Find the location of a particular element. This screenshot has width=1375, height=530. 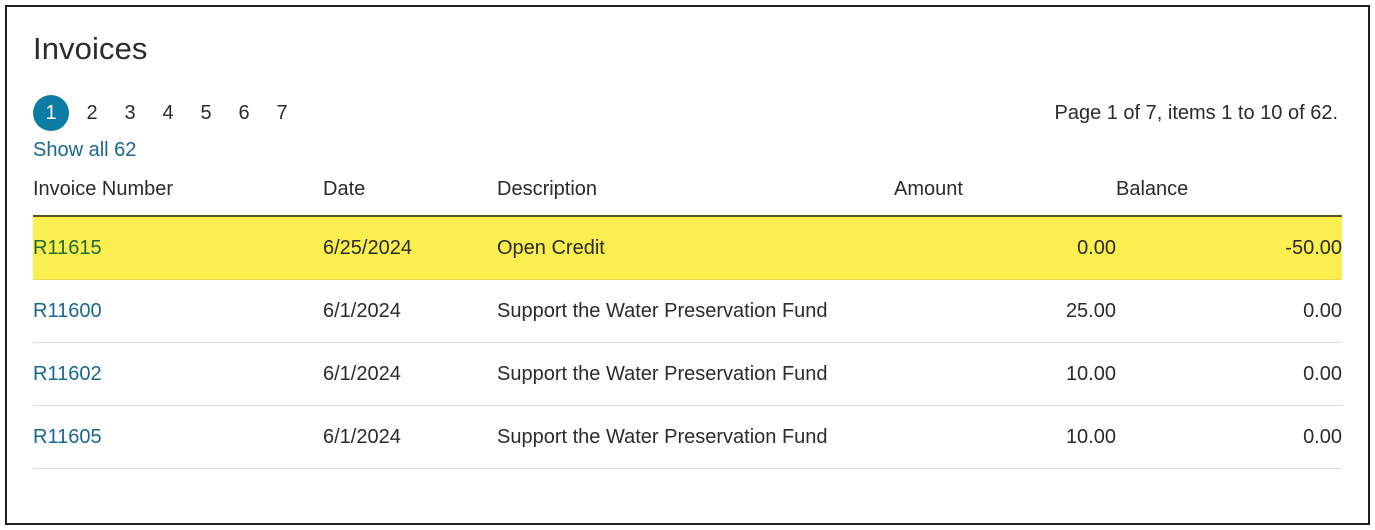

pagination-page-1: 1 is located at coordinates (51, 113).